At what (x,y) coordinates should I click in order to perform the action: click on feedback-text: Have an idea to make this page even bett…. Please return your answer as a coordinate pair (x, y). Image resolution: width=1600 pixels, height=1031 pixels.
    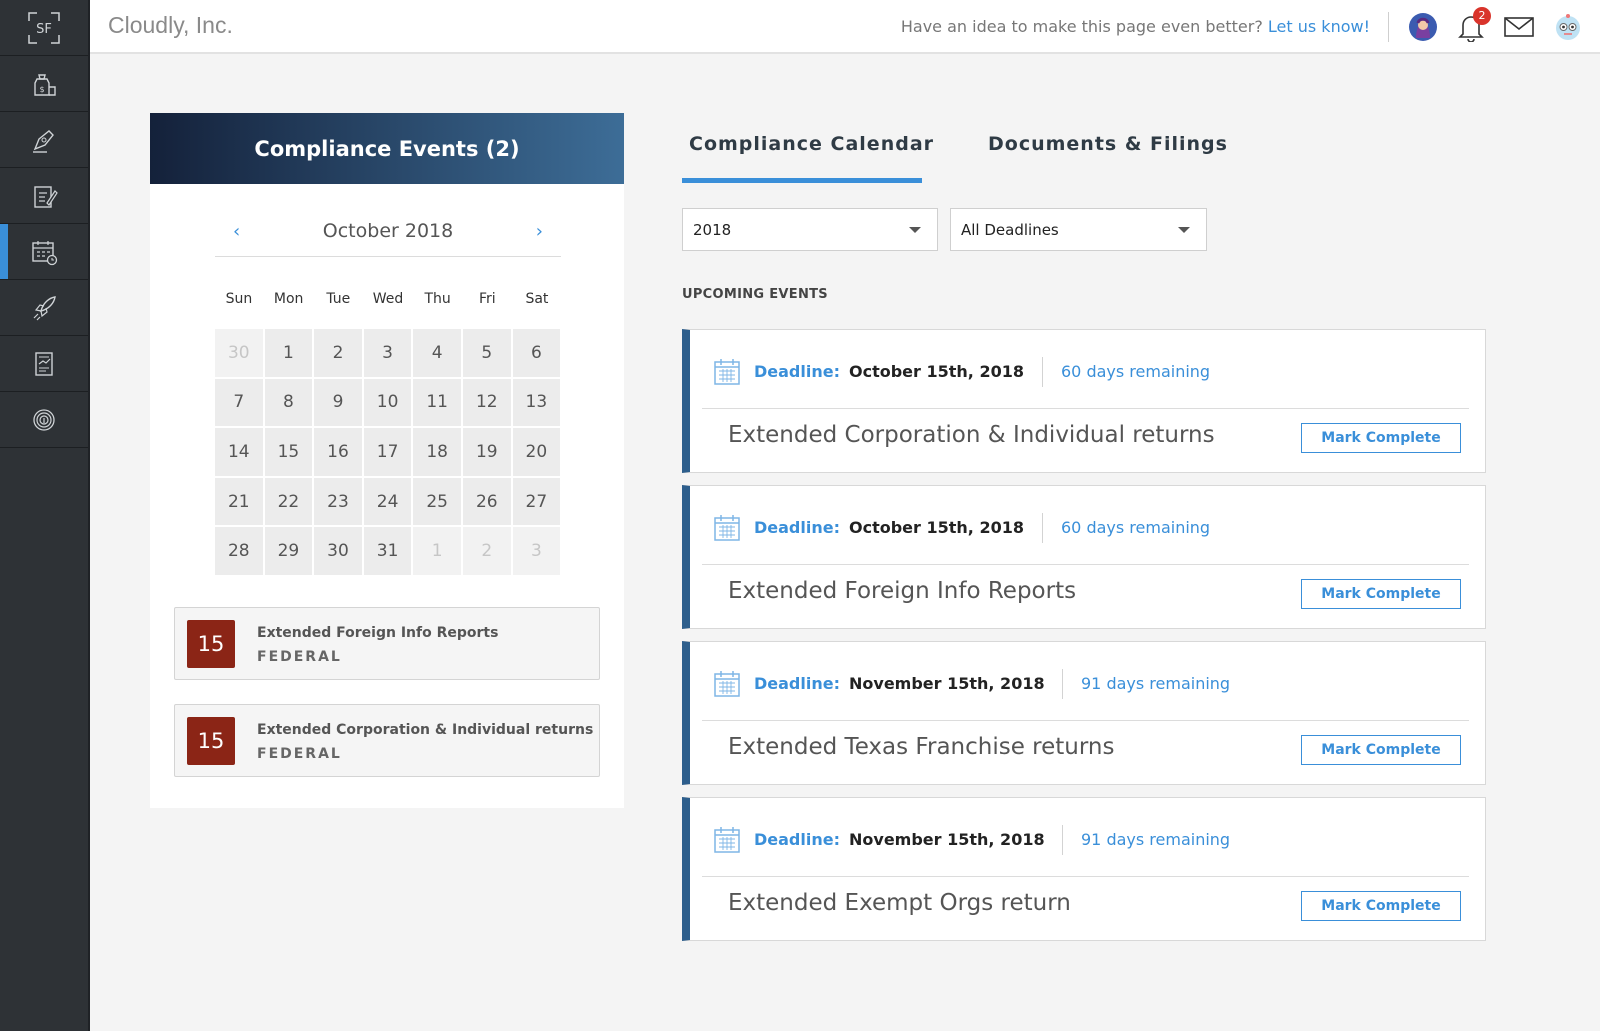
    Looking at the image, I should click on (1081, 26).